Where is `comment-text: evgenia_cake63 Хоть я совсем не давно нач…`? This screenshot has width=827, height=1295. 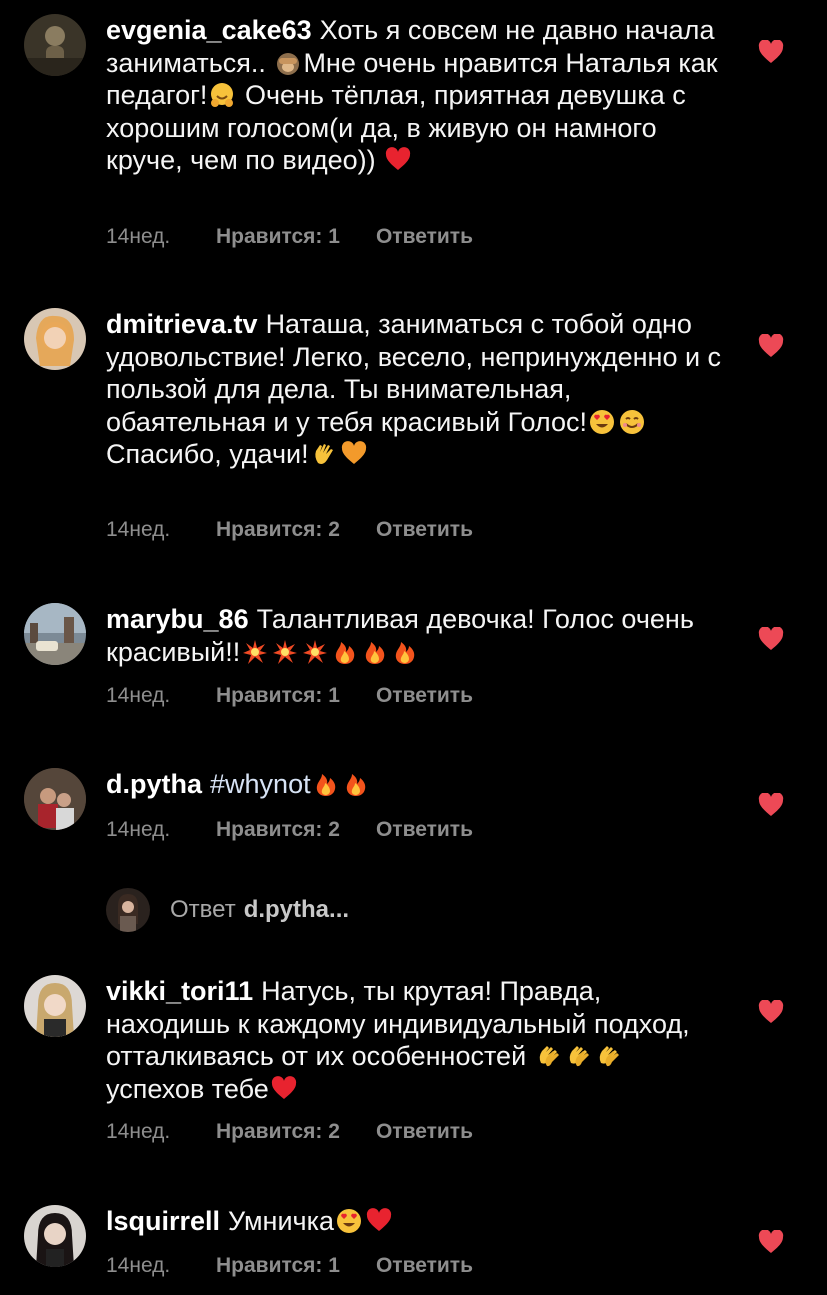 comment-text: evgenia_cake63 Хоть я совсем не давно нач… is located at coordinates (412, 95).